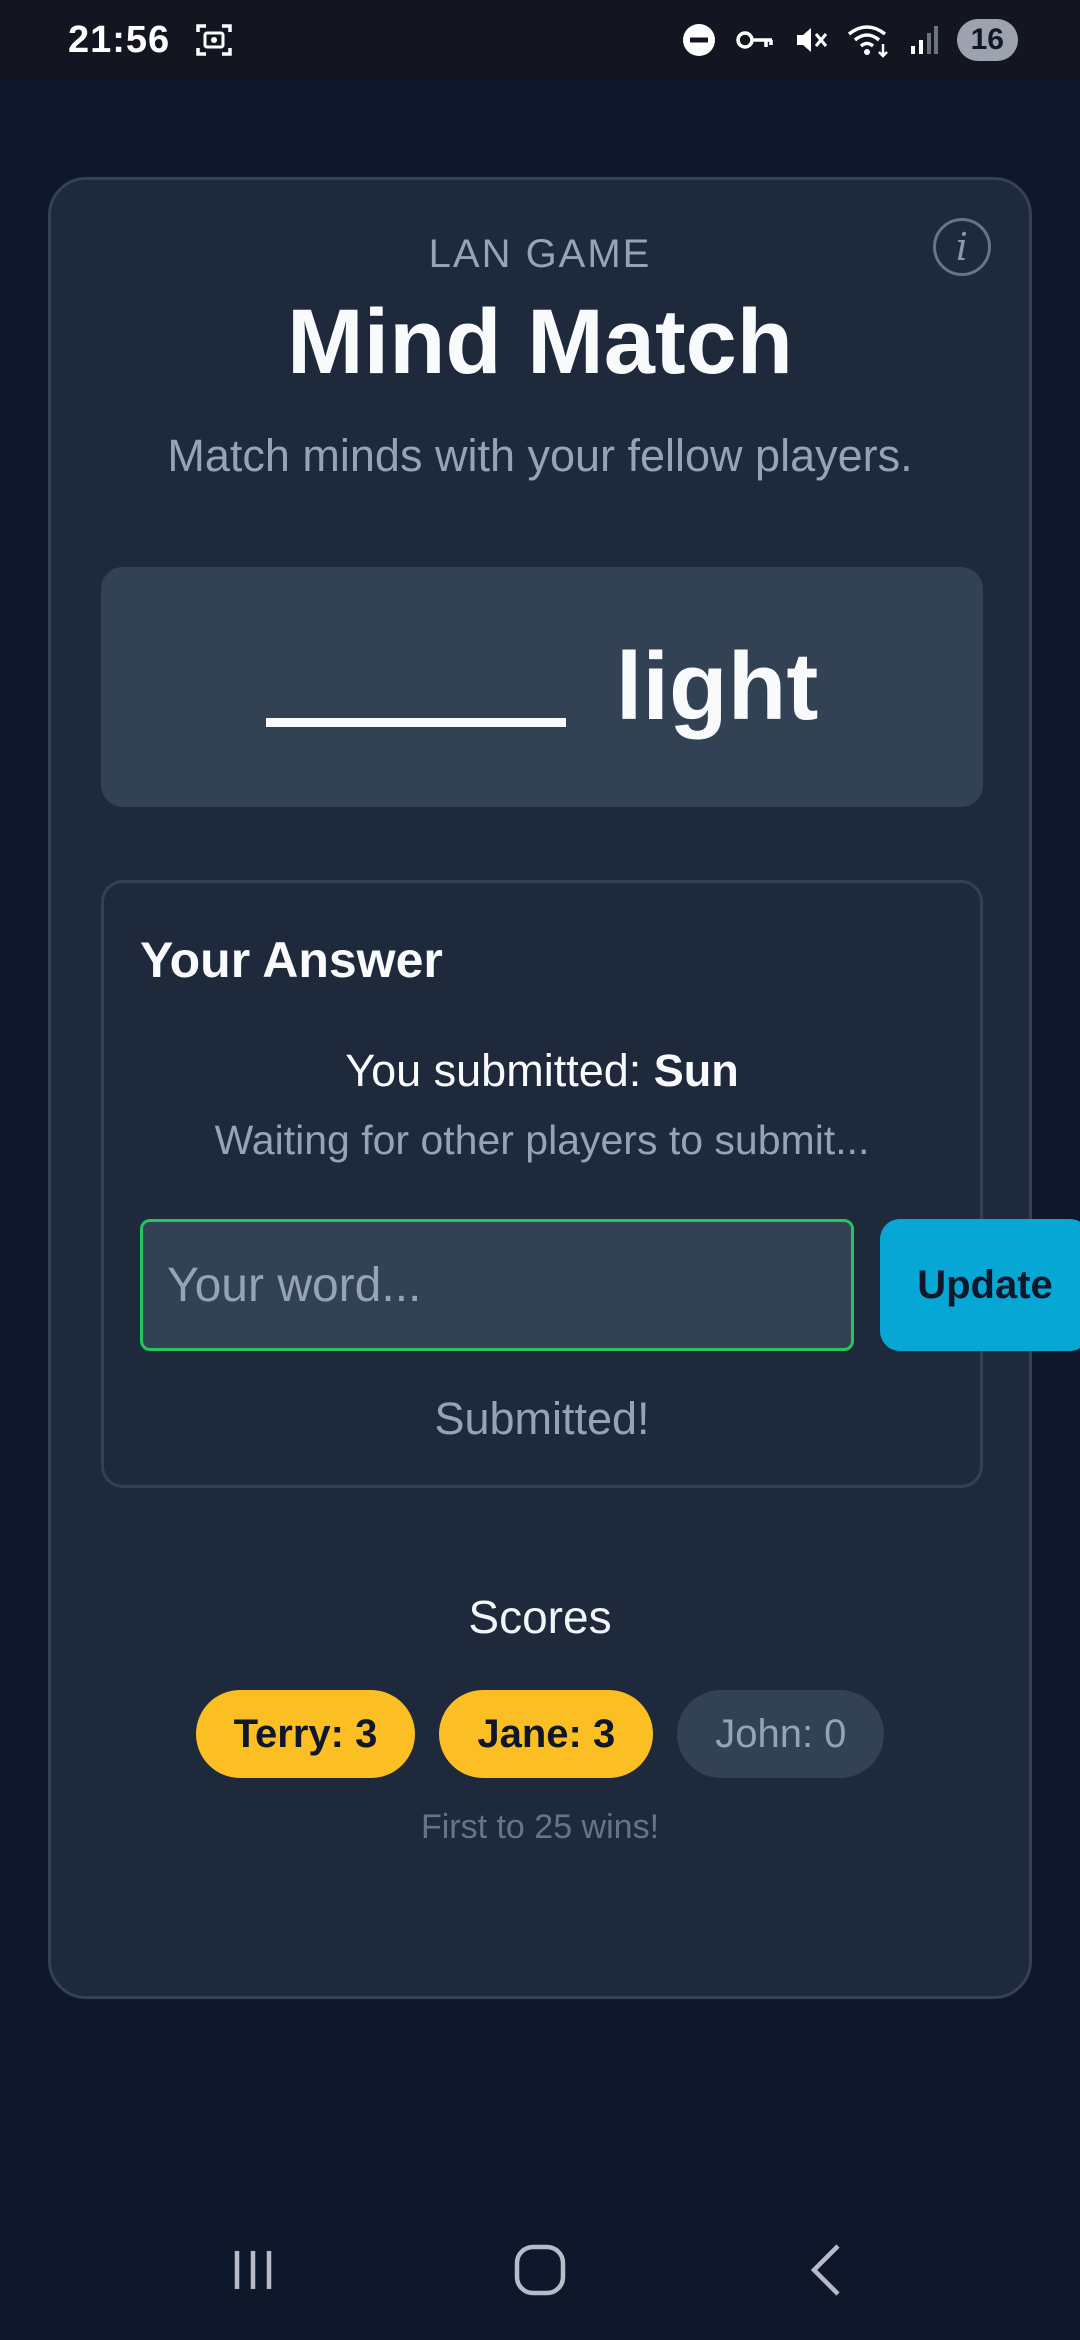  I want to click on submitted-line: You submitted: Sun, so click(542, 1071).